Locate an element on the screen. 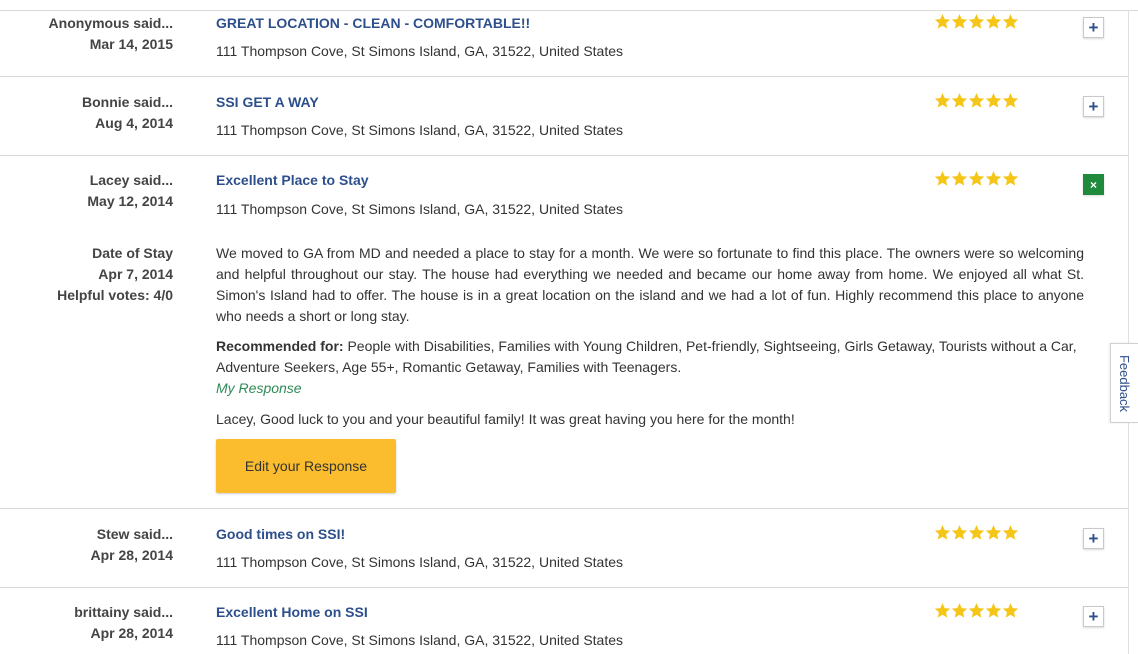 Image resolution: width=1138 pixels, height=654 pixels. top-divider is located at coordinates (569, 10).